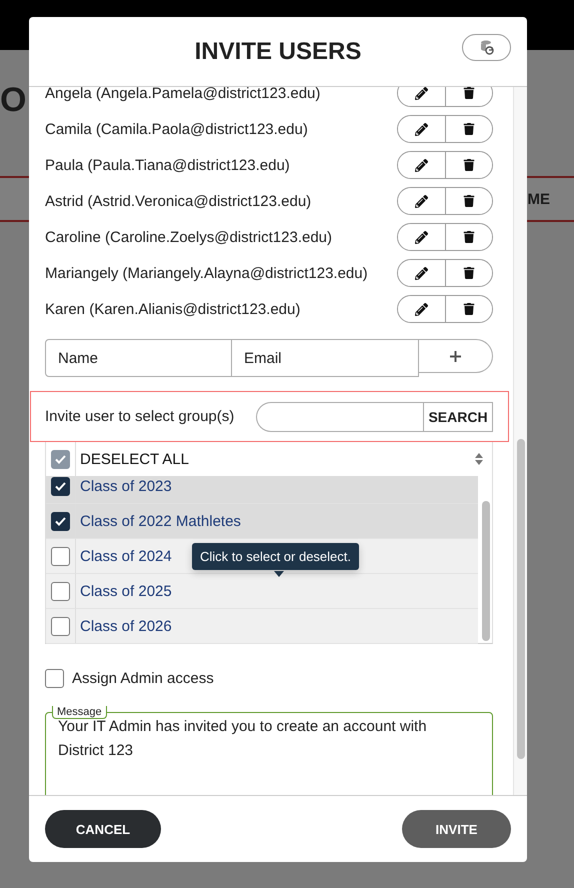  What do you see at coordinates (172, 309) in the screenshot?
I see `user-entry: Karen (Karen.Alianis@district123.edu)` at bounding box center [172, 309].